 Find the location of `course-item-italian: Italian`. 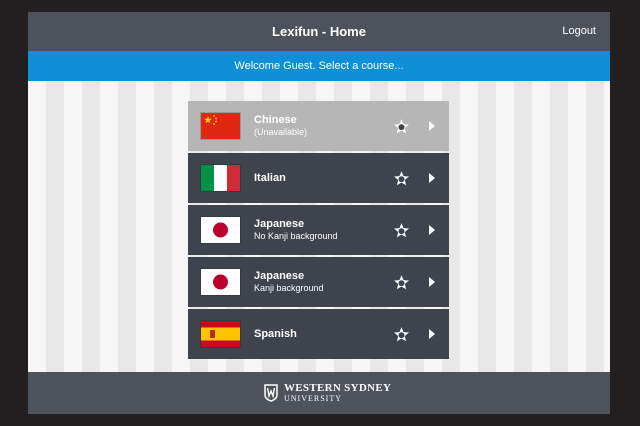

course-item-italian: Italian is located at coordinates (318, 178).